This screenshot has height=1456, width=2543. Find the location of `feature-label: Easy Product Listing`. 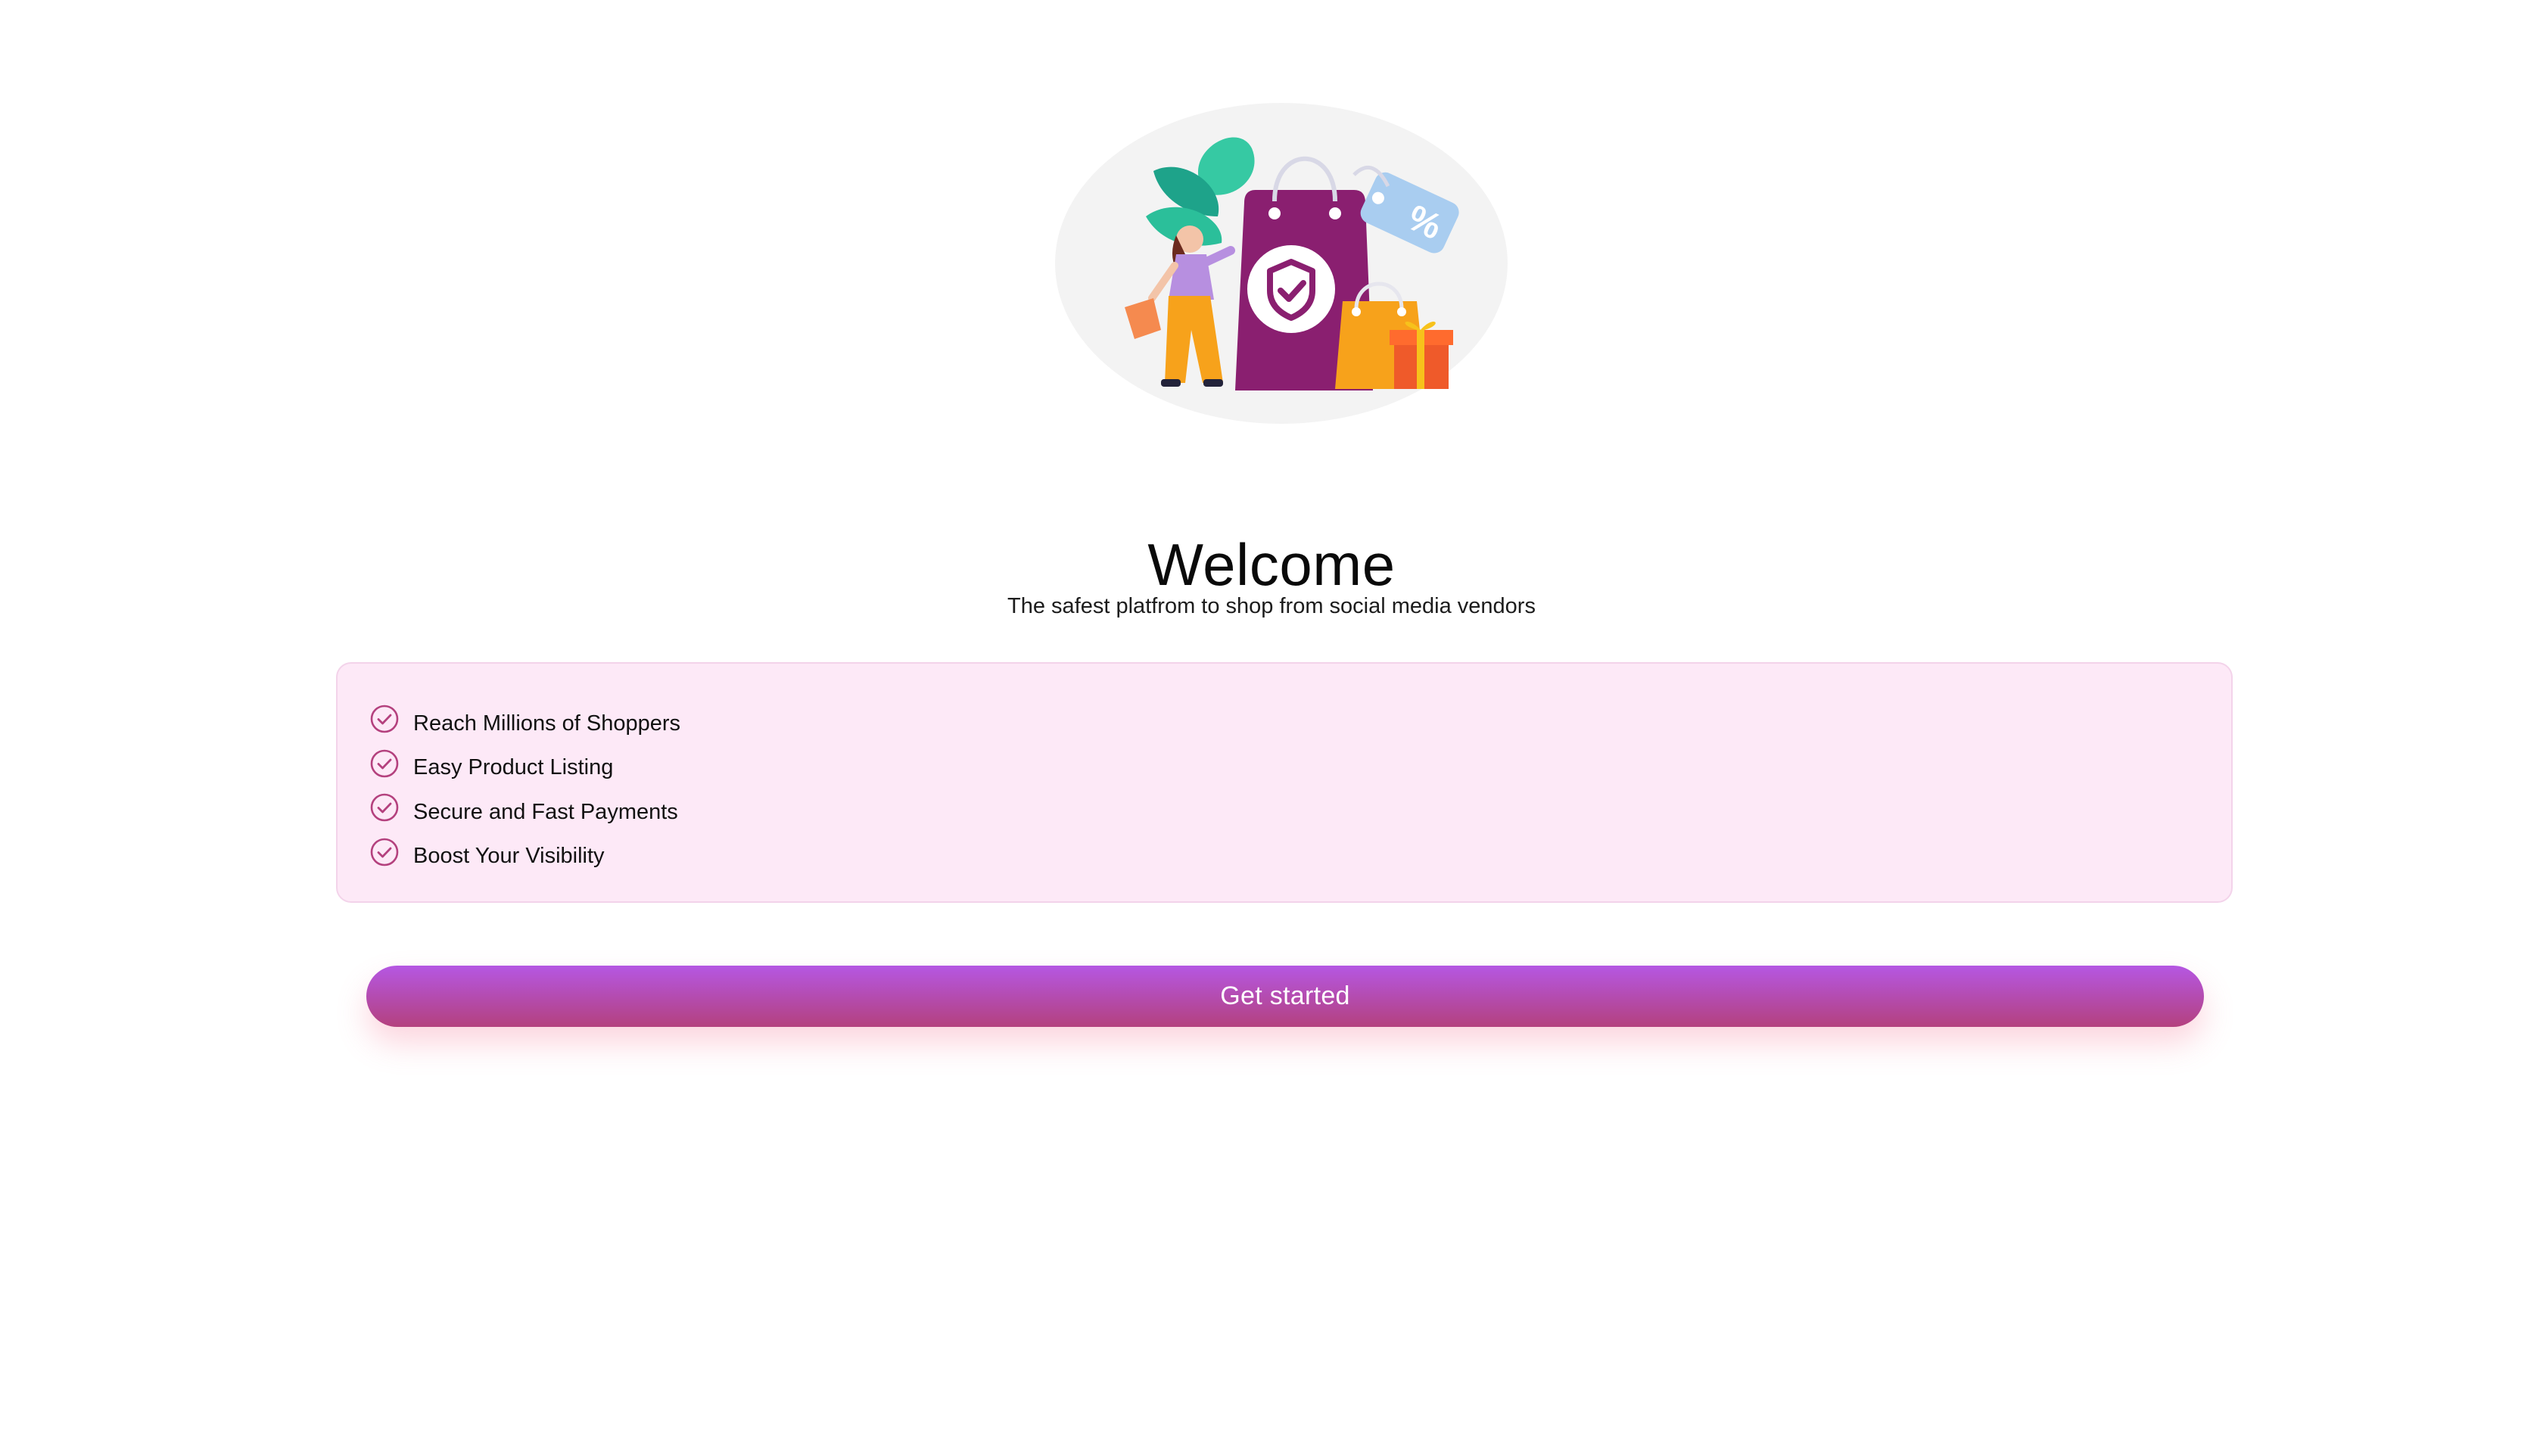

feature-label: Easy Product Listing is located at coordinates (513, 767).